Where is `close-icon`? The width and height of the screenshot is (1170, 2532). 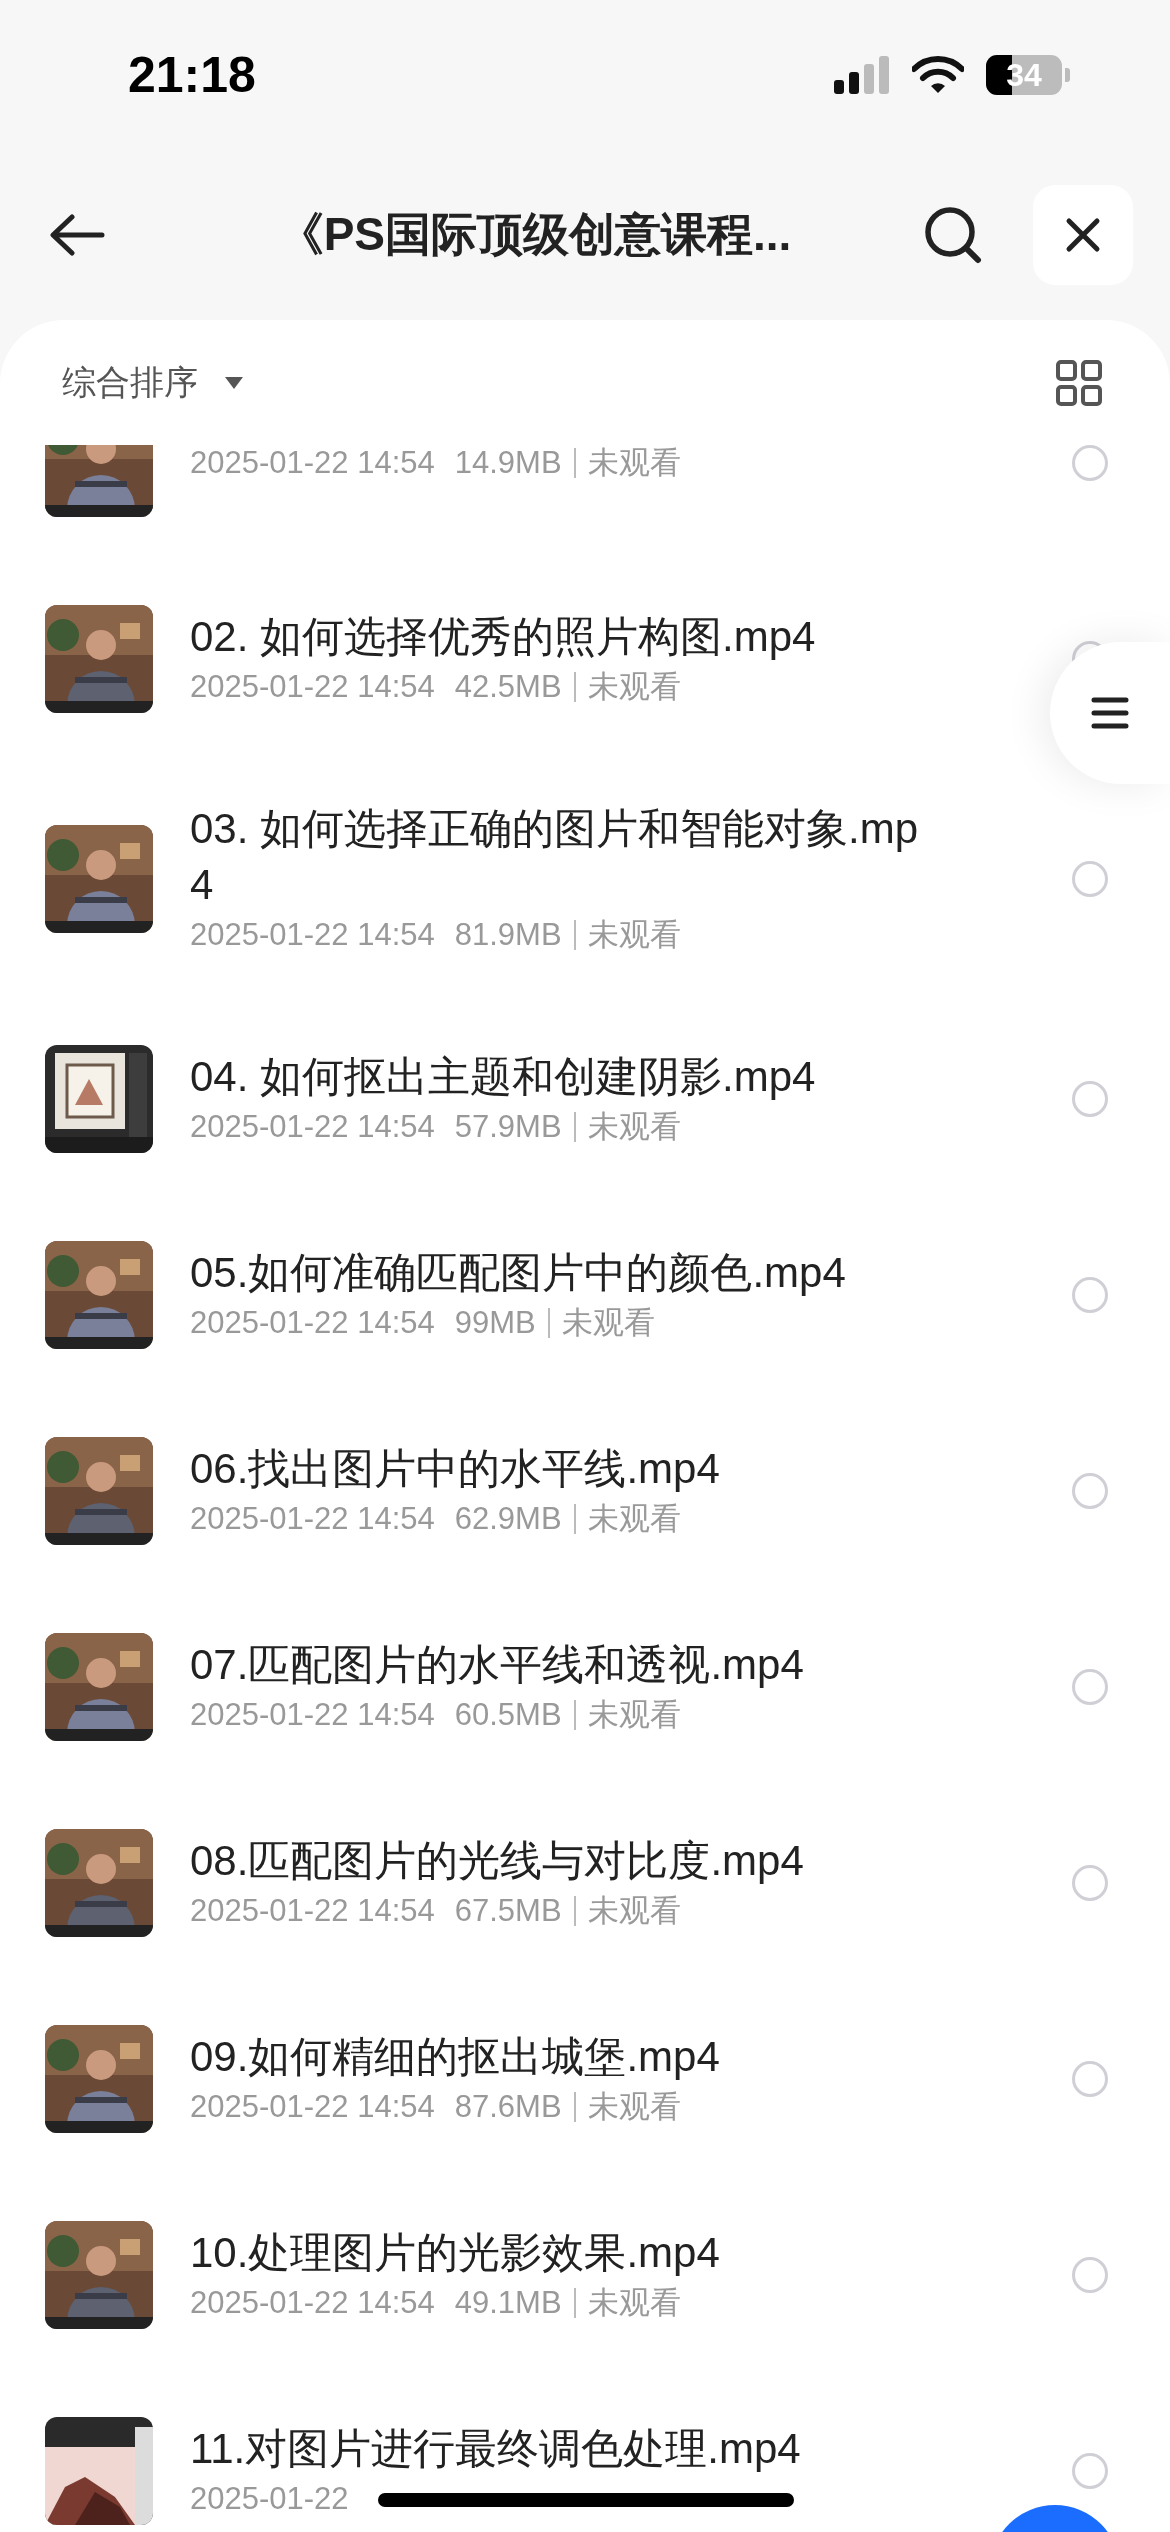 close-icon is located at coordinates (1083, 235).